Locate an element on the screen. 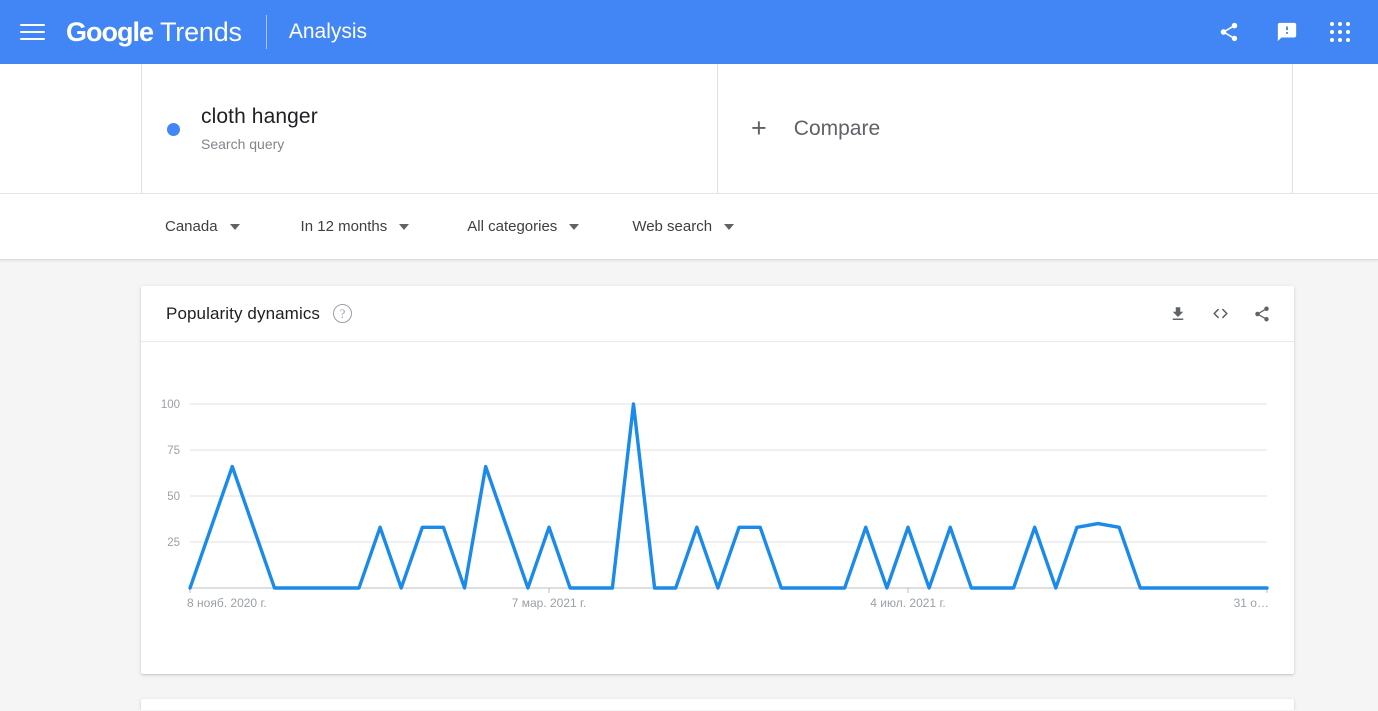 This screenshot has height=711, width=1378. filter-time-range-label: In 12 months is located at coordinates (344, 226).